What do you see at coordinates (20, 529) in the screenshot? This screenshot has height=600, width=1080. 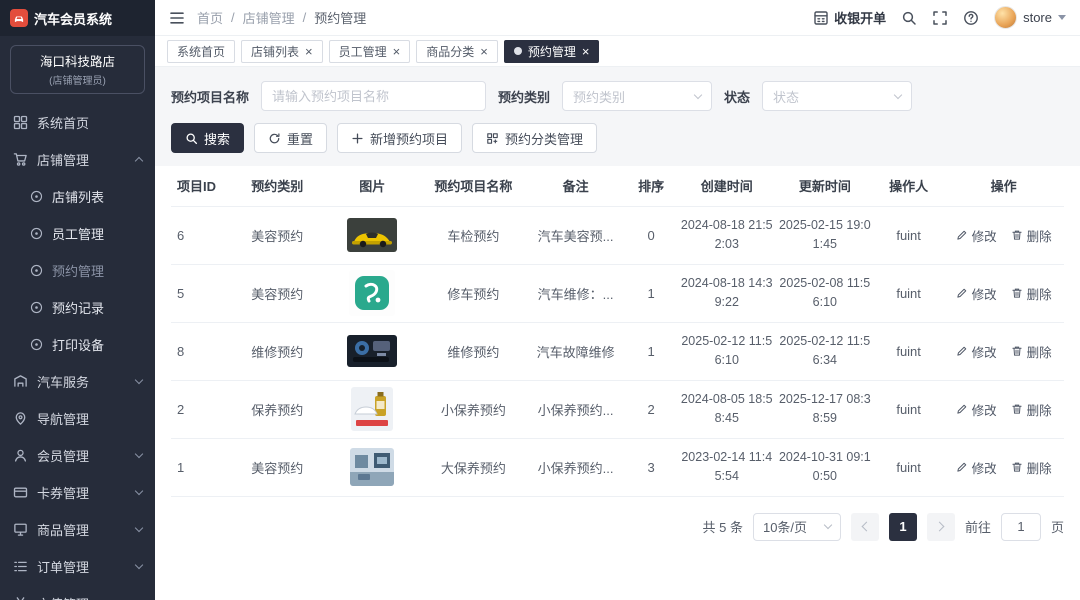 I see `goods-icon` at bounding box center [20, 529].